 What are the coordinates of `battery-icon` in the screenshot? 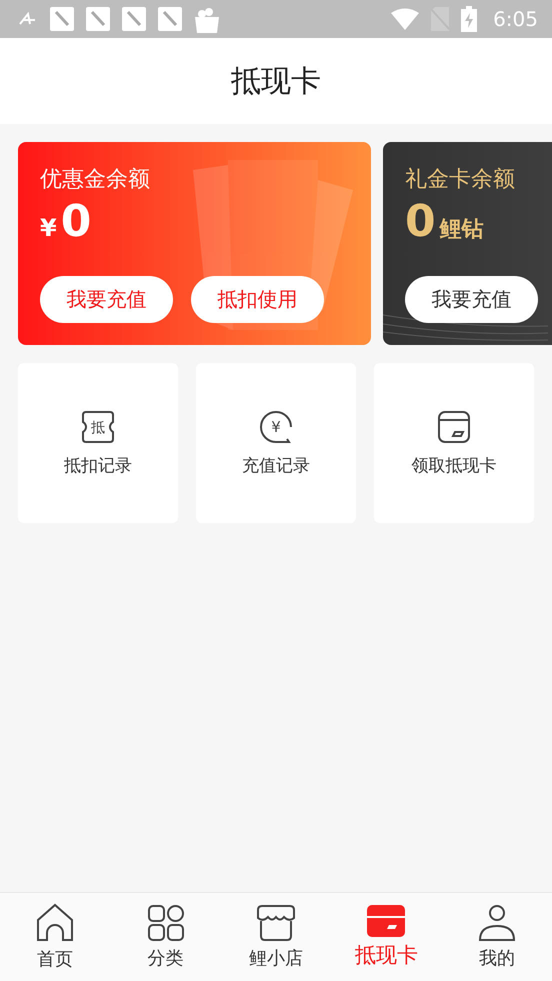 It's located at (469, 19).